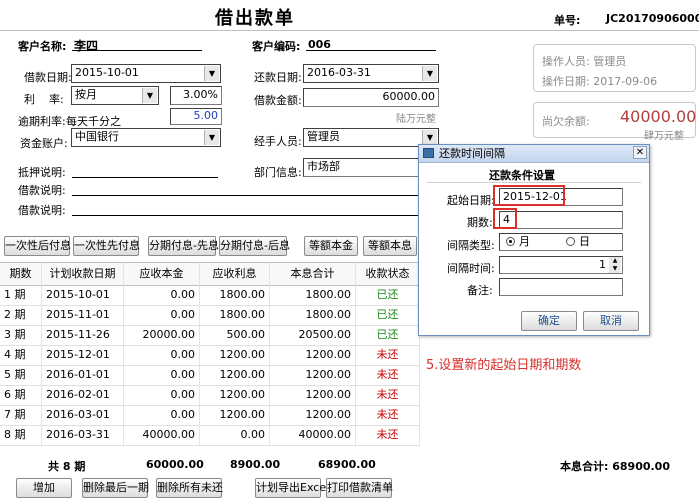 The height and width of the screenshot is (499, 699). What do you see at coordinates (313, 435) in the screenshot?
I see `cell-total: 40000.00` at bounding box center [313, 435].